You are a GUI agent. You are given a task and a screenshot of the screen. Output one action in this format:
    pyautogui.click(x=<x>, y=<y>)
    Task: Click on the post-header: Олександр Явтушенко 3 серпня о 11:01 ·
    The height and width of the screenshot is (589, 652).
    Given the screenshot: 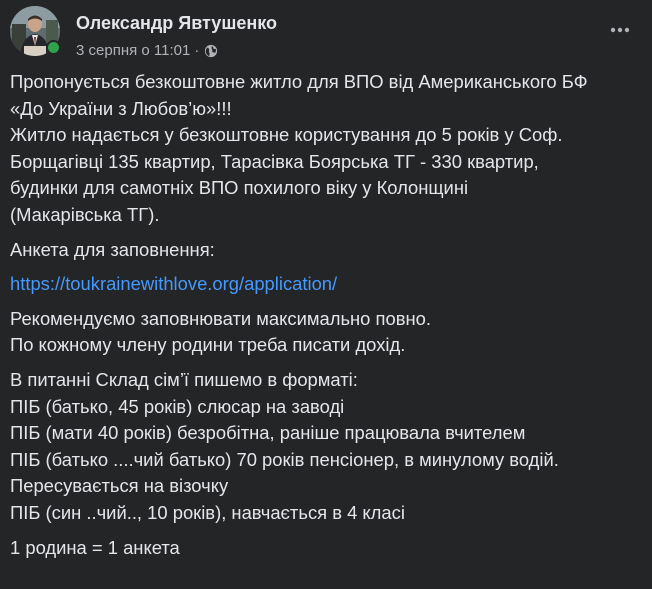 What is the action you would take?
    pyautogui.click(x=326, y=32)
    